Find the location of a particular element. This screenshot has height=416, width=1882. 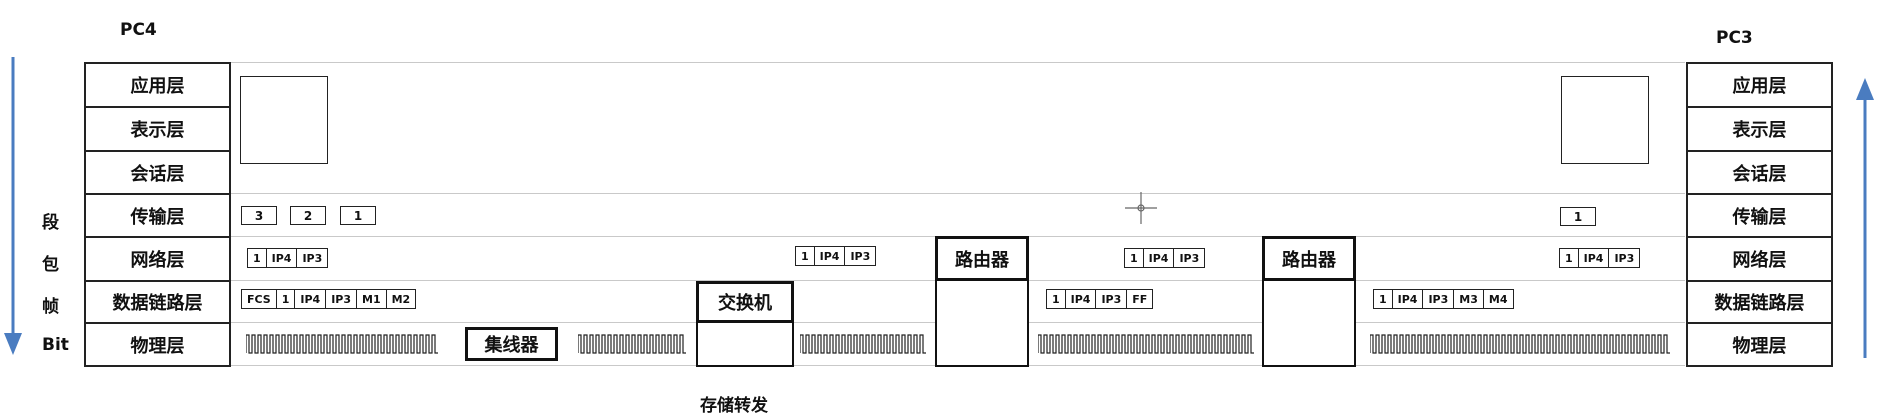

packet-between-routers: 1 IP4 IP3 is located at coordinates (1165, 258).